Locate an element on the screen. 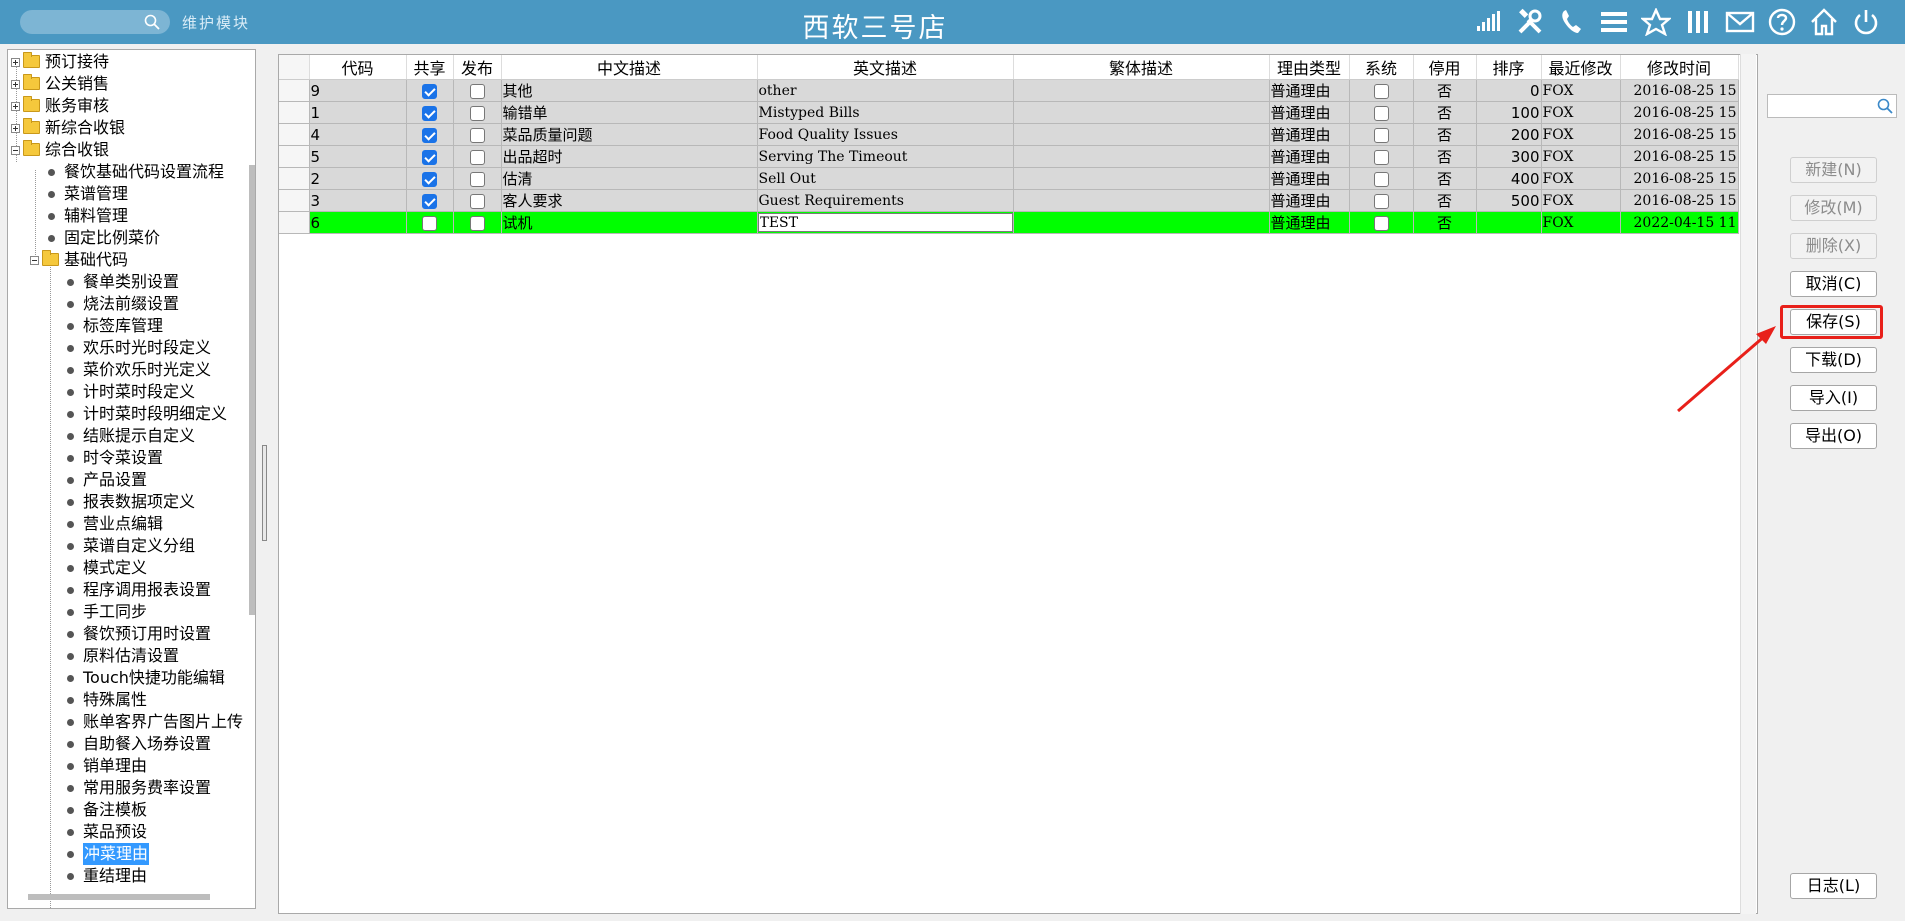  tools-icon is located at coordinates (1530, 22).